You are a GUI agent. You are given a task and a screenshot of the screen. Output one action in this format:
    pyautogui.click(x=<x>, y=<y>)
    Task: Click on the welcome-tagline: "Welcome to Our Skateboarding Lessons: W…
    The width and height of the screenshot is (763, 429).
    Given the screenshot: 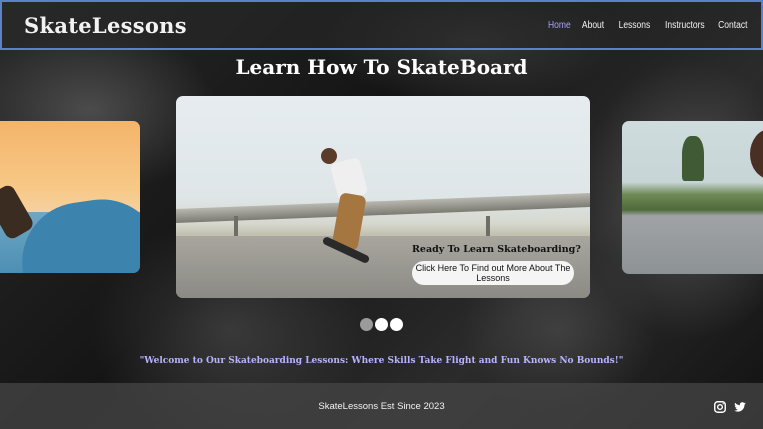 What is the action you would take?
    pyautogui.click(x=381, y=361)
    